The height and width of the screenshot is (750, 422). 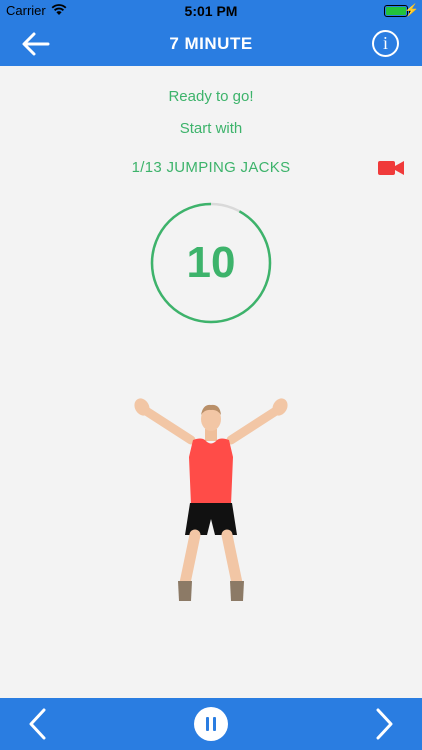 I want to click on info-icon: i, so click(x=385, y=43).